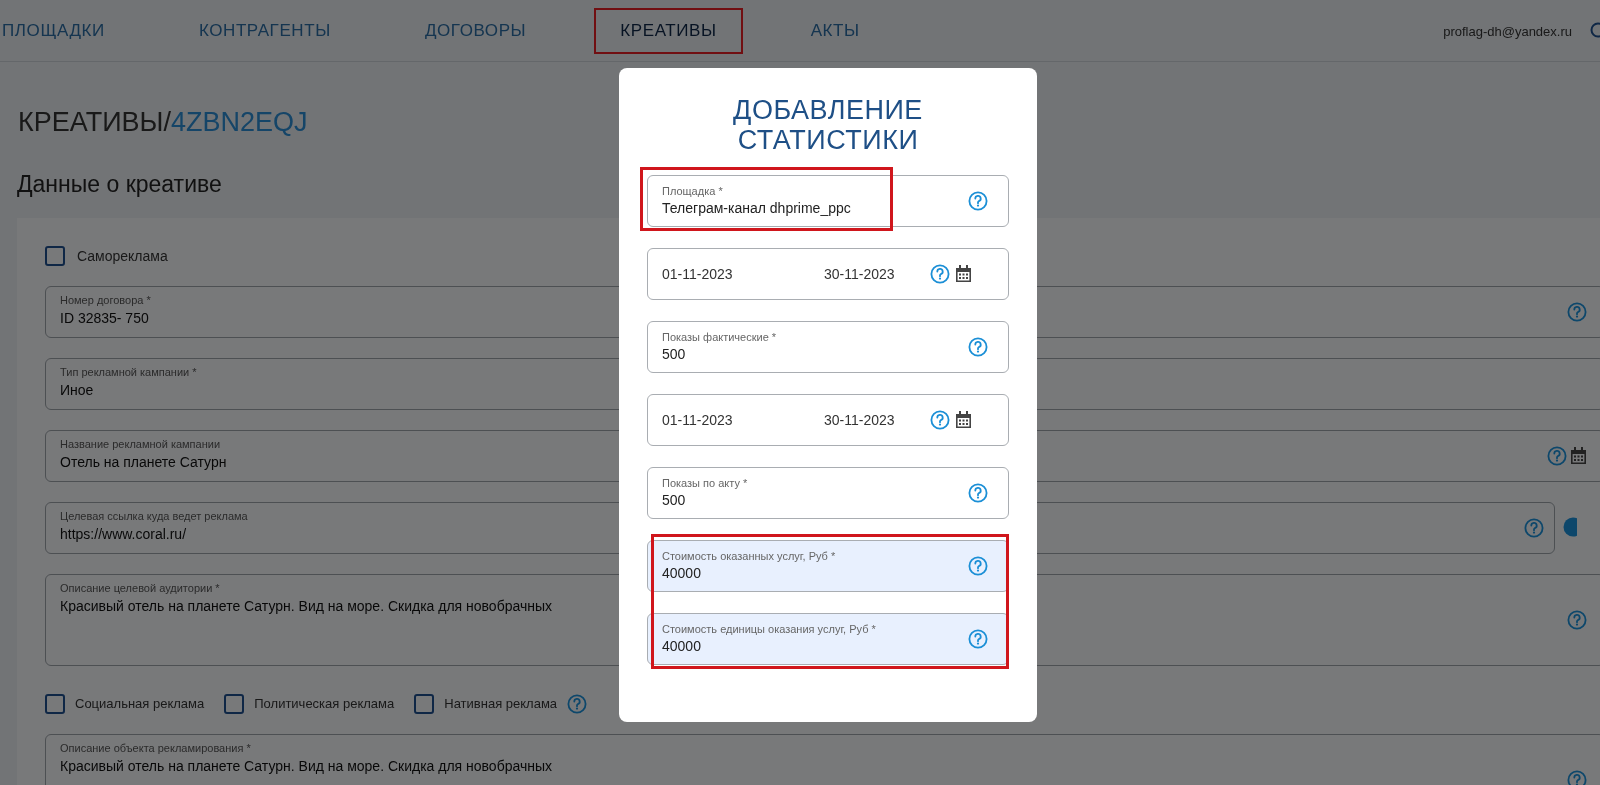 The width and height of the screenshot is (1600, 785). What do you see at coordinates (94, 122) in the screenshot?
I see `breadcrumb-section: КРЕАТИВЫ/` at bounding box center [94, 122].